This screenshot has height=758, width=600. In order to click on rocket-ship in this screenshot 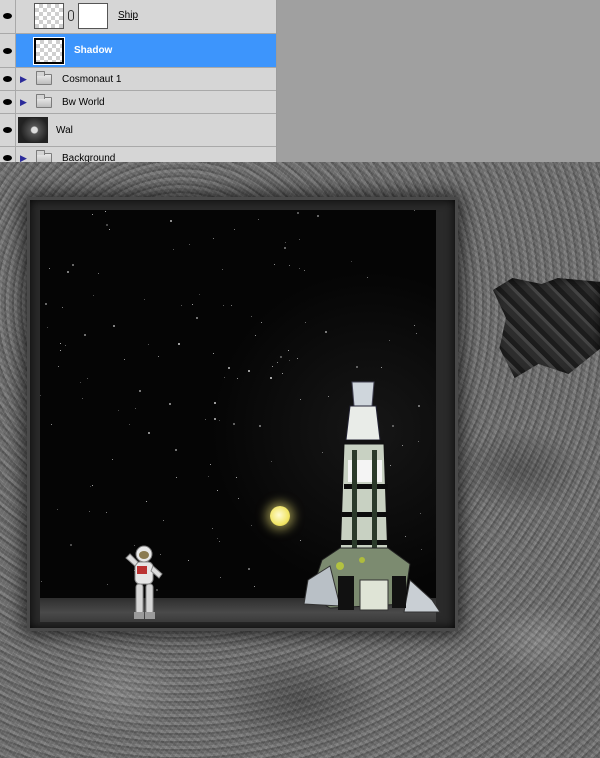, I will do `click(372, 497)`.